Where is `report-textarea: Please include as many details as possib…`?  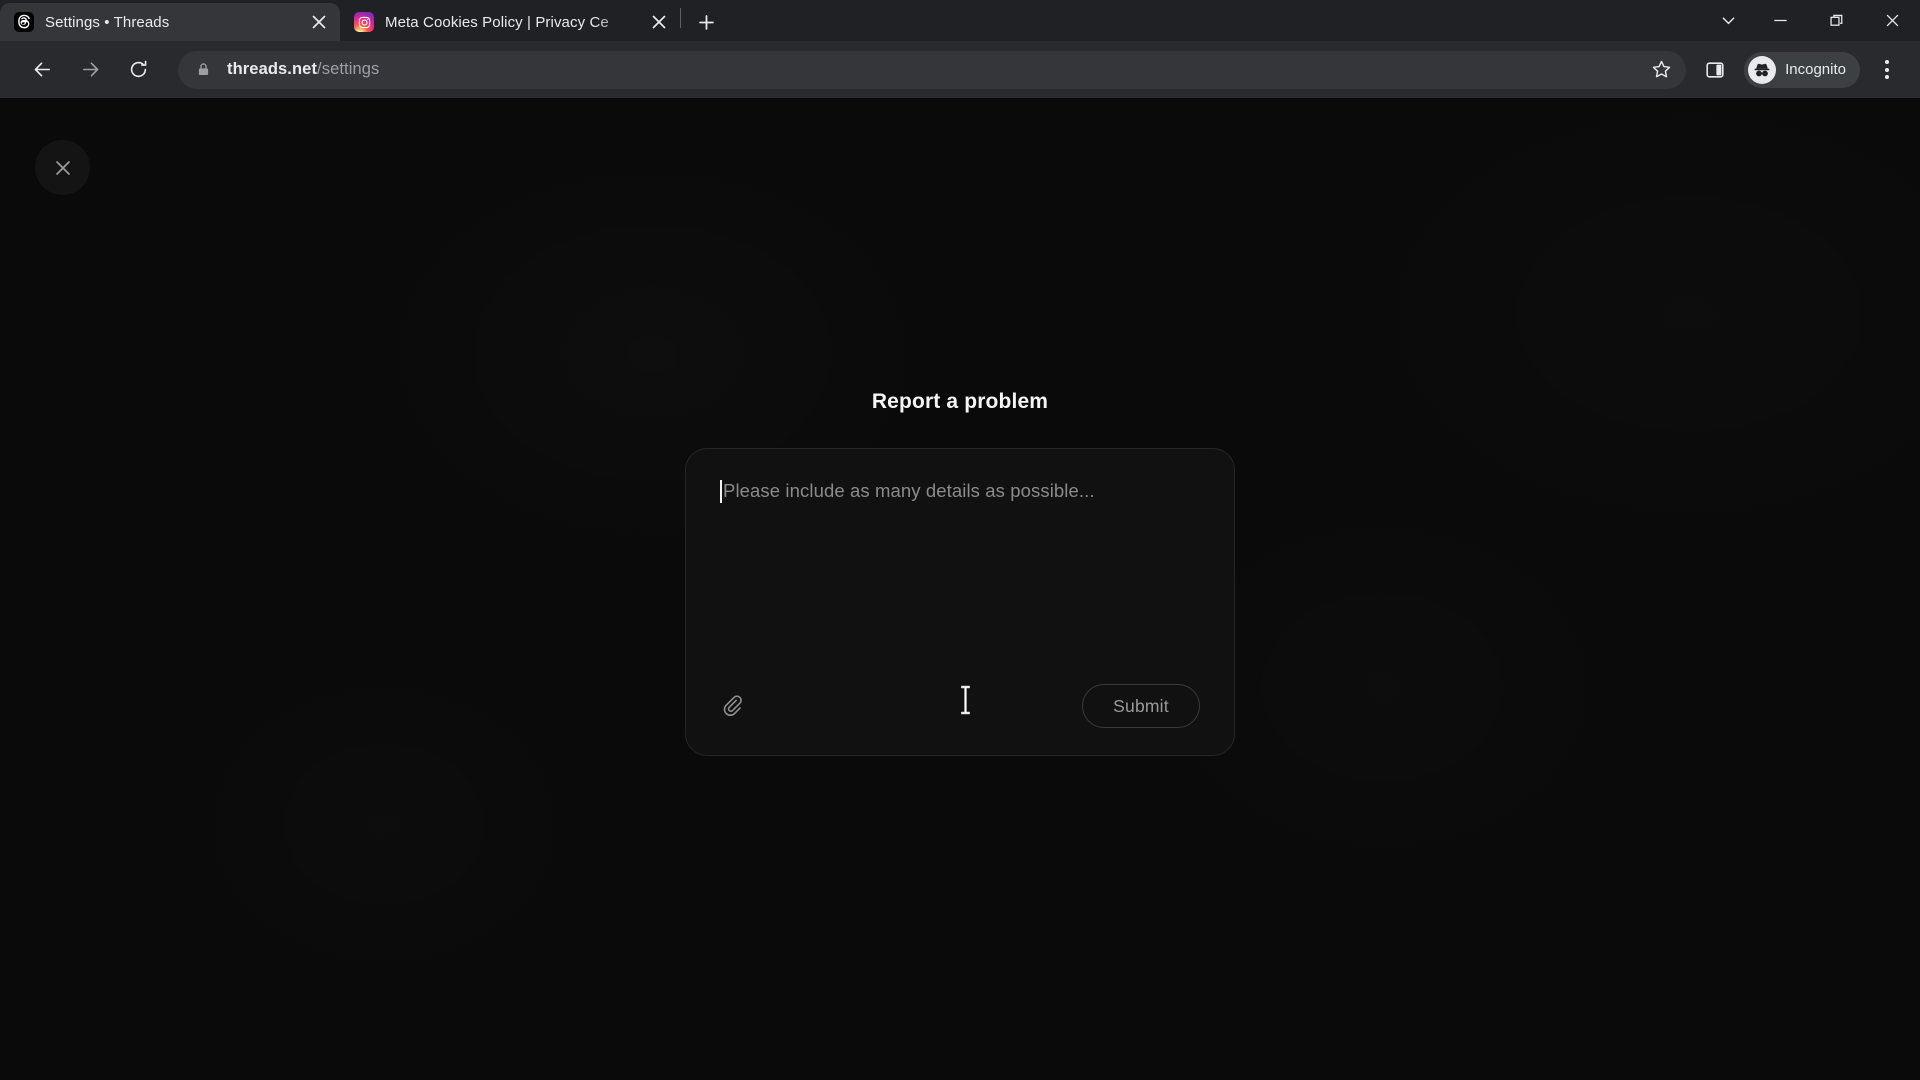
report-textarea: Please include as many details as possib… is located at coordinates (960, 581).